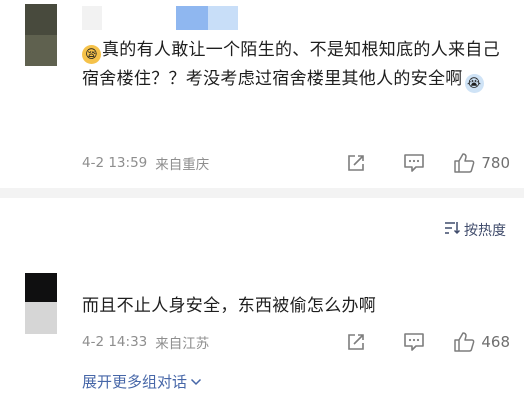  I want to click on comment-date: 4-2 14:33, so click(115, 342).